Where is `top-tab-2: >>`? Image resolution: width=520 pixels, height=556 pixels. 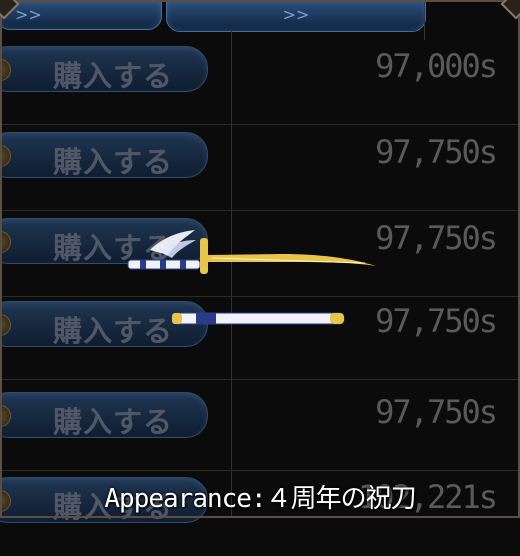
top-tab-2: >> is located at coordinates (296, 16).